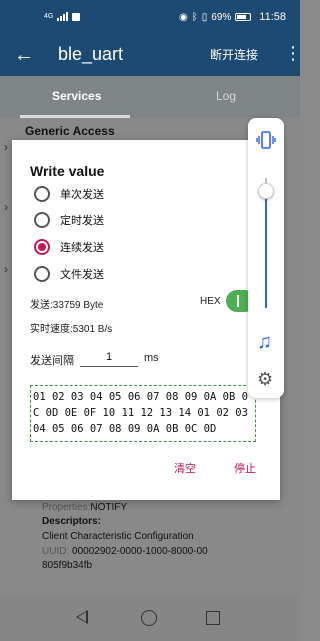 This screenshot has height=641, width=320. I want to click on nav-back-icon, so click(82, 617).